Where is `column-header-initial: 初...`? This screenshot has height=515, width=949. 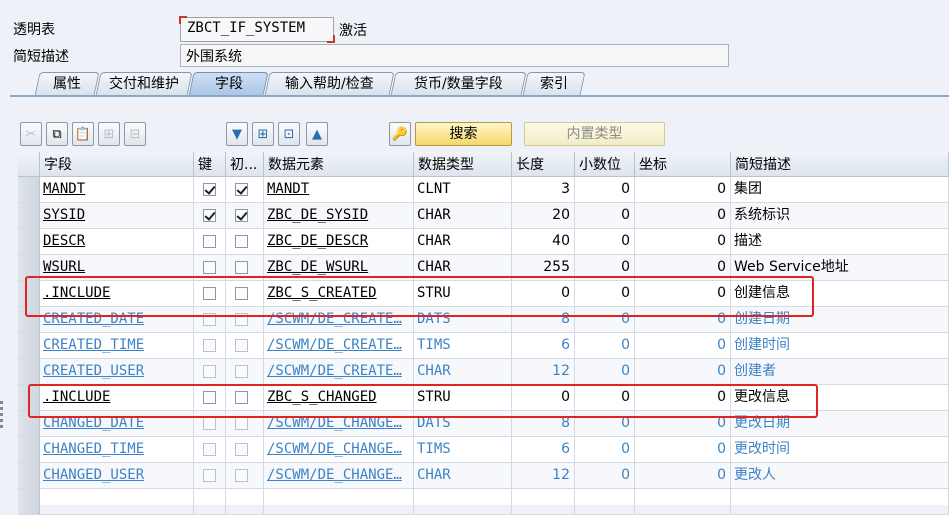 column-header-initial: 初... is located at coordinates (245, 164).